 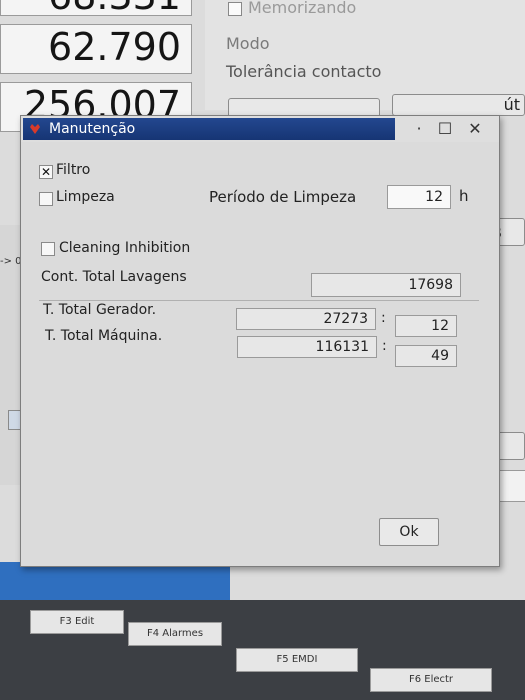 I want to click on cont-total-lavagens-label: Cont. Total Lavagens, so click(x=114, y=277).